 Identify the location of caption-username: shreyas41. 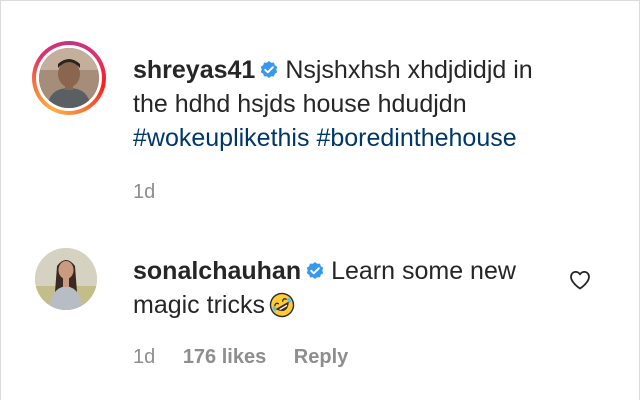
(194, 70).